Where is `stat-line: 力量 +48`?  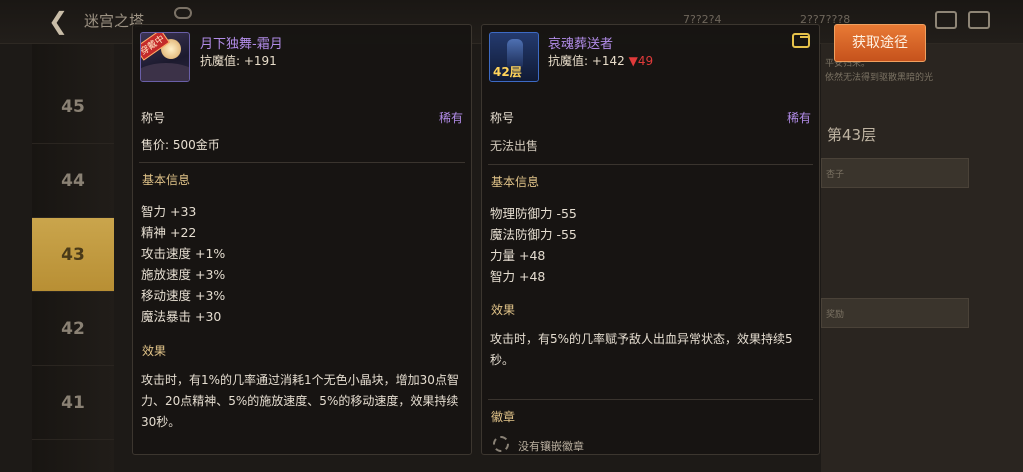
stat-line: 力量 +48 is located at coordinates (518, 255).